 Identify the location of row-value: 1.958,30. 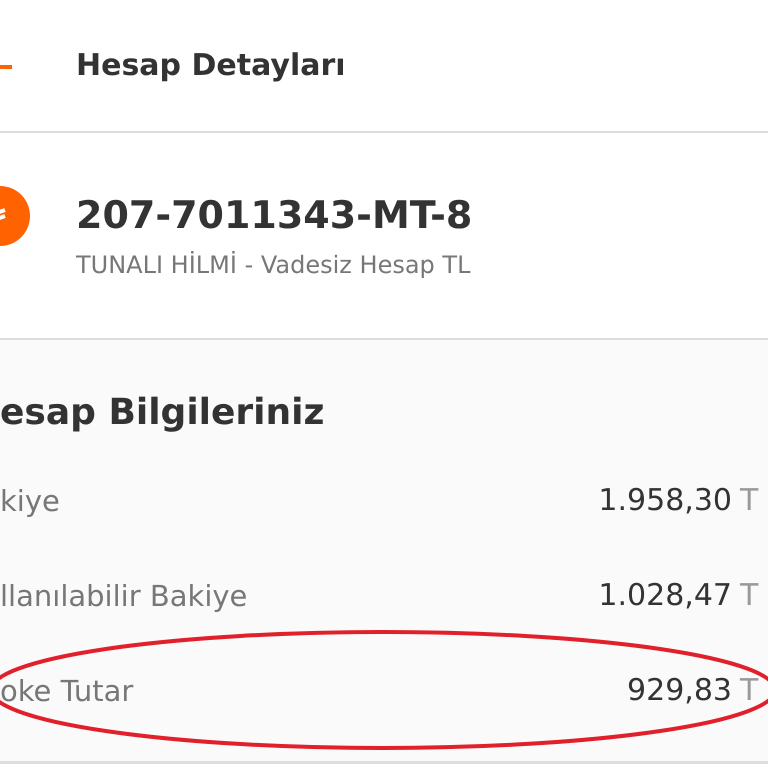
(665, 500).